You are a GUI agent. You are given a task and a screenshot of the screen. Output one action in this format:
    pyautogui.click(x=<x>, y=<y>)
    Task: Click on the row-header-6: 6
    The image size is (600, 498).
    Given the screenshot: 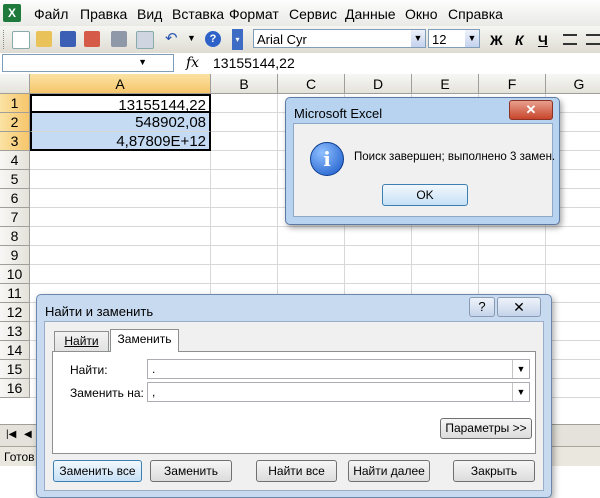 What is the action you would take?
    pyautogui.click(x=15, y=198)
    